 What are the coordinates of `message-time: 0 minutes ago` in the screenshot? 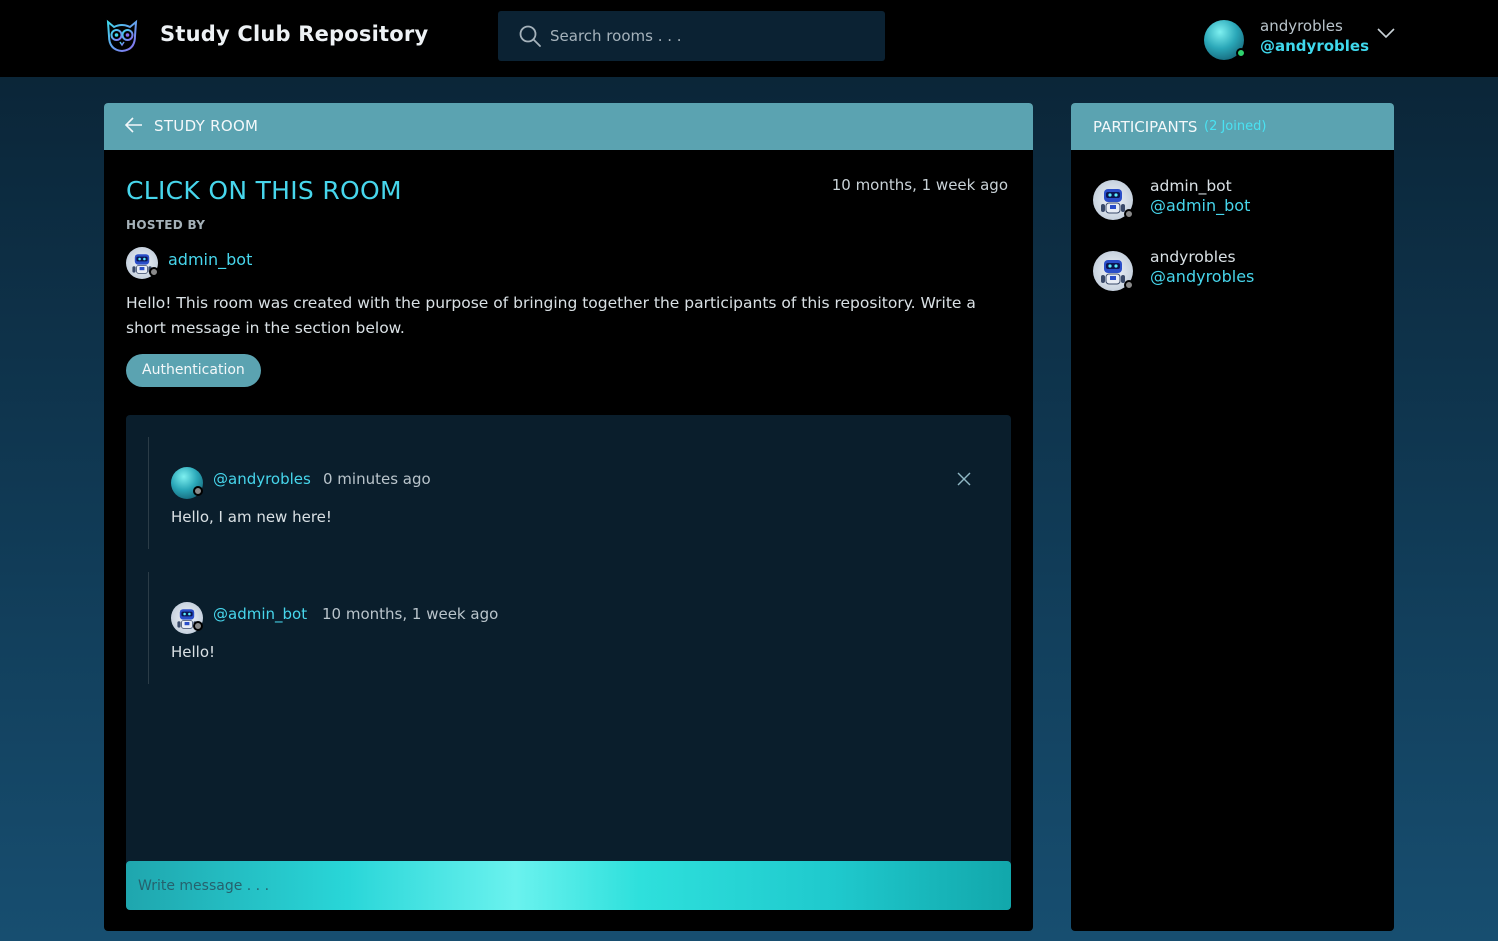 It's located at (377, 479).